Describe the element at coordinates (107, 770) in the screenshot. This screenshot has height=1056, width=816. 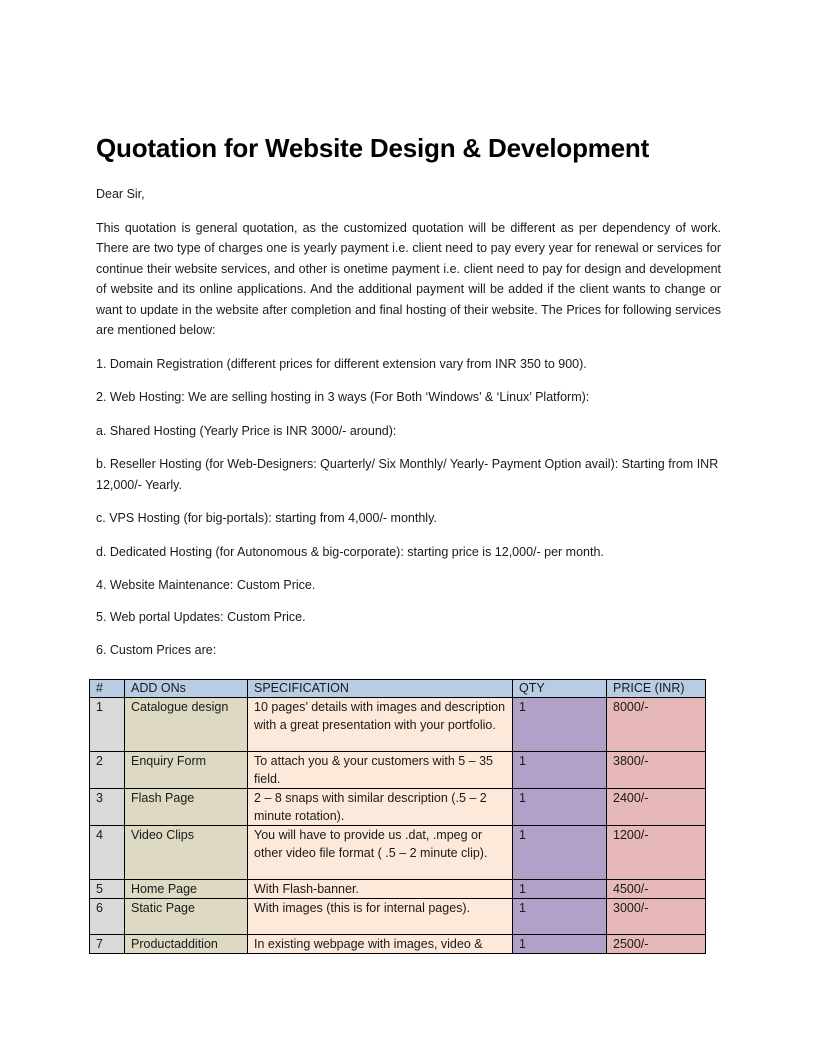
I see `row-num: 2` at that location.